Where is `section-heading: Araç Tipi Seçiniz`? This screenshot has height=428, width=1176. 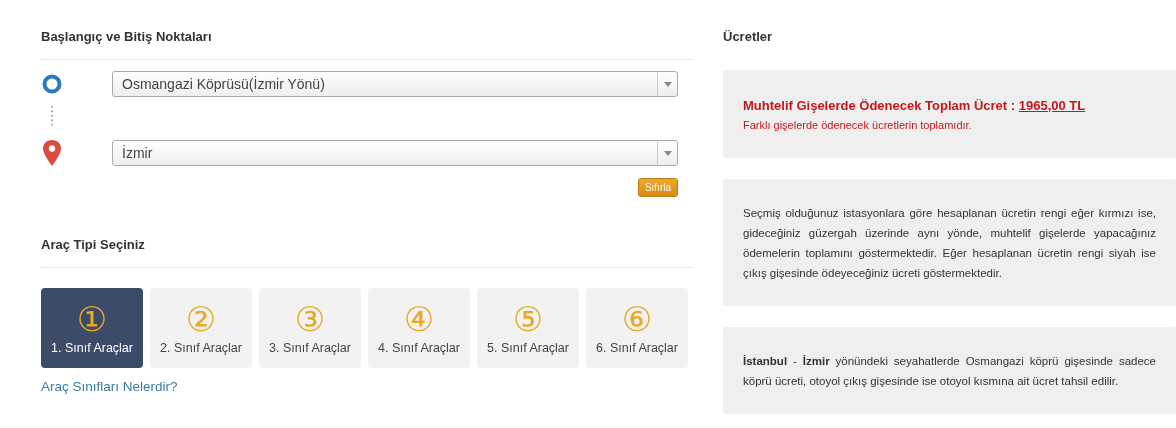
section-heading: Araç Tipi Seçiniz is located at coordinates (93, 245).